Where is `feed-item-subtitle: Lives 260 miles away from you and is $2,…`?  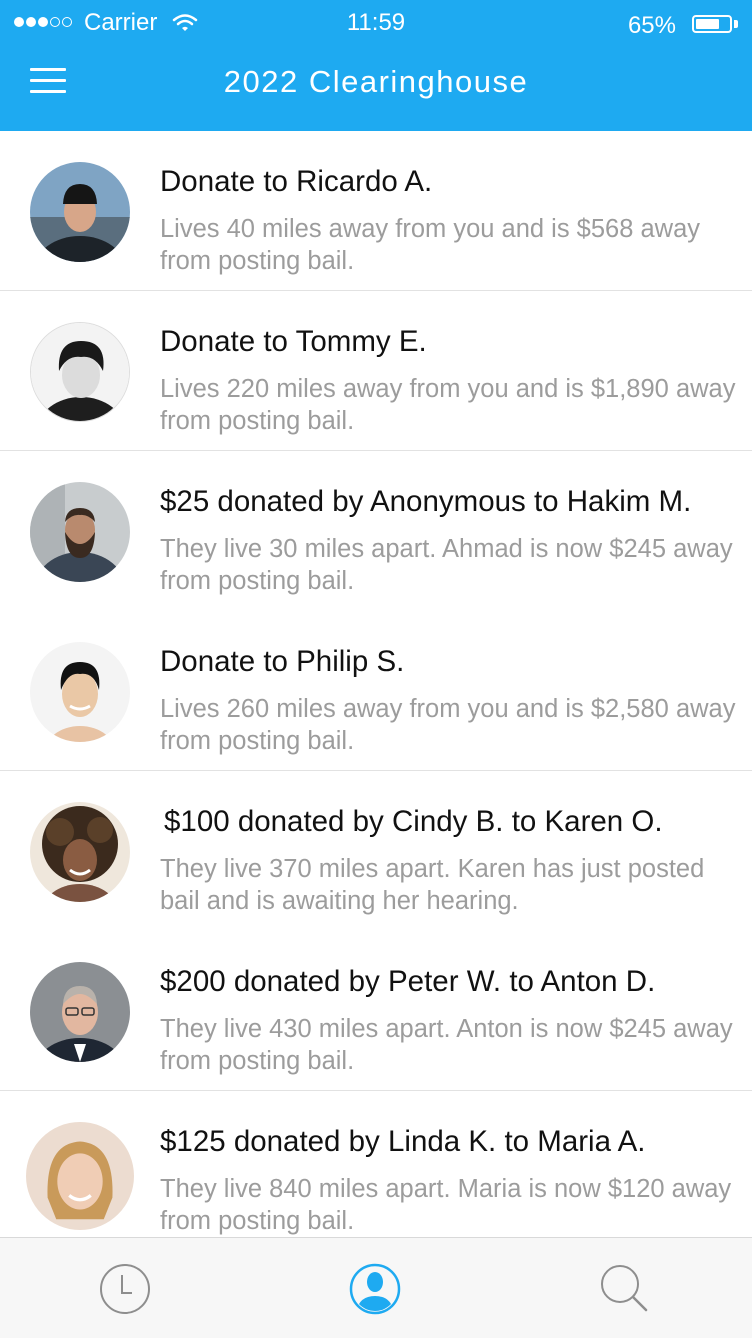 feed-item-subtitle: Lives 260 miles away from you and is $2,… is located at coordinates (448, 725).